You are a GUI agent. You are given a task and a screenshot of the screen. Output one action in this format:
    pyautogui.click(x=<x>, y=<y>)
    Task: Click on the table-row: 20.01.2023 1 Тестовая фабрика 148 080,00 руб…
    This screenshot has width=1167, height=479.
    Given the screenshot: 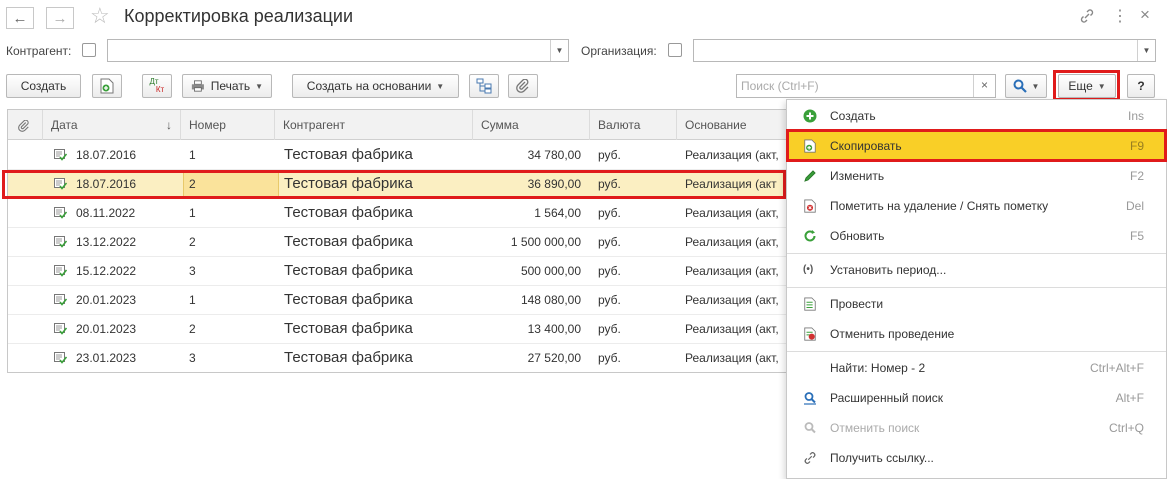 What is the action you would take?
    pyautogui.click(x=397, y=300)
    